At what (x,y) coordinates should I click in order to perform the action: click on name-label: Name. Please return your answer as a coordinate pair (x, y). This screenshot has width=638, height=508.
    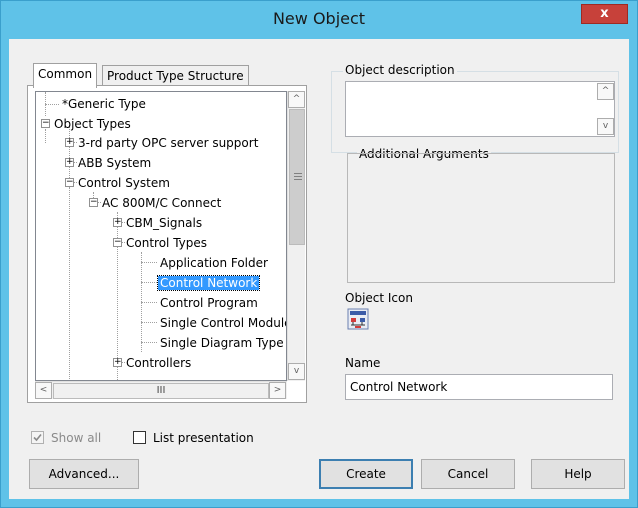
    Looking at the image, I should click on (363, 363).